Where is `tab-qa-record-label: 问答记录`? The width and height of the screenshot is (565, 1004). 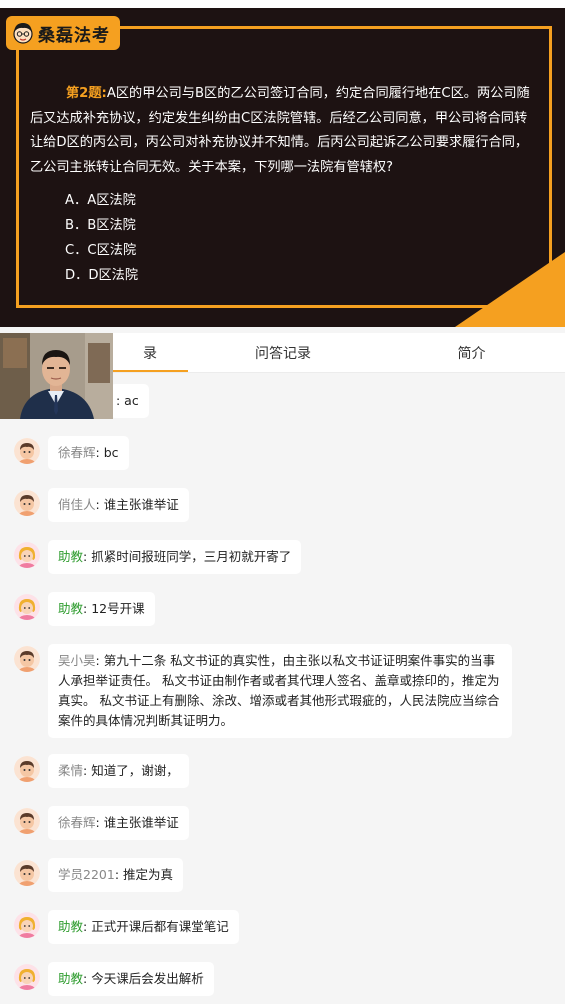
tab-qa-record-label: 问答记录 is located at coordinates (283, 354).